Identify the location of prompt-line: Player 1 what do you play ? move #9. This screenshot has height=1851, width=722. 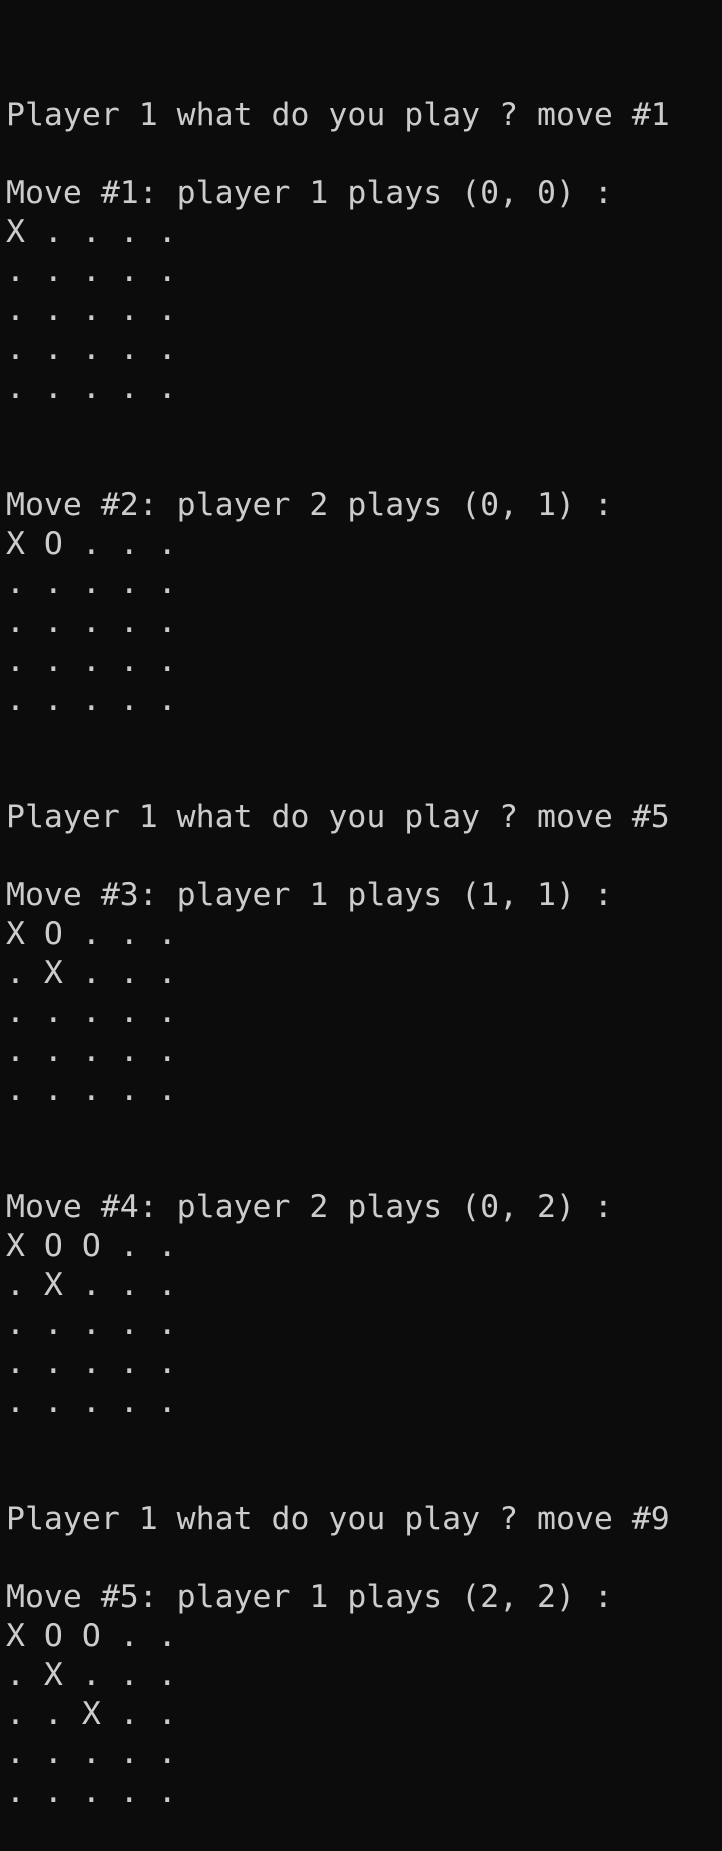
(338, 1519).